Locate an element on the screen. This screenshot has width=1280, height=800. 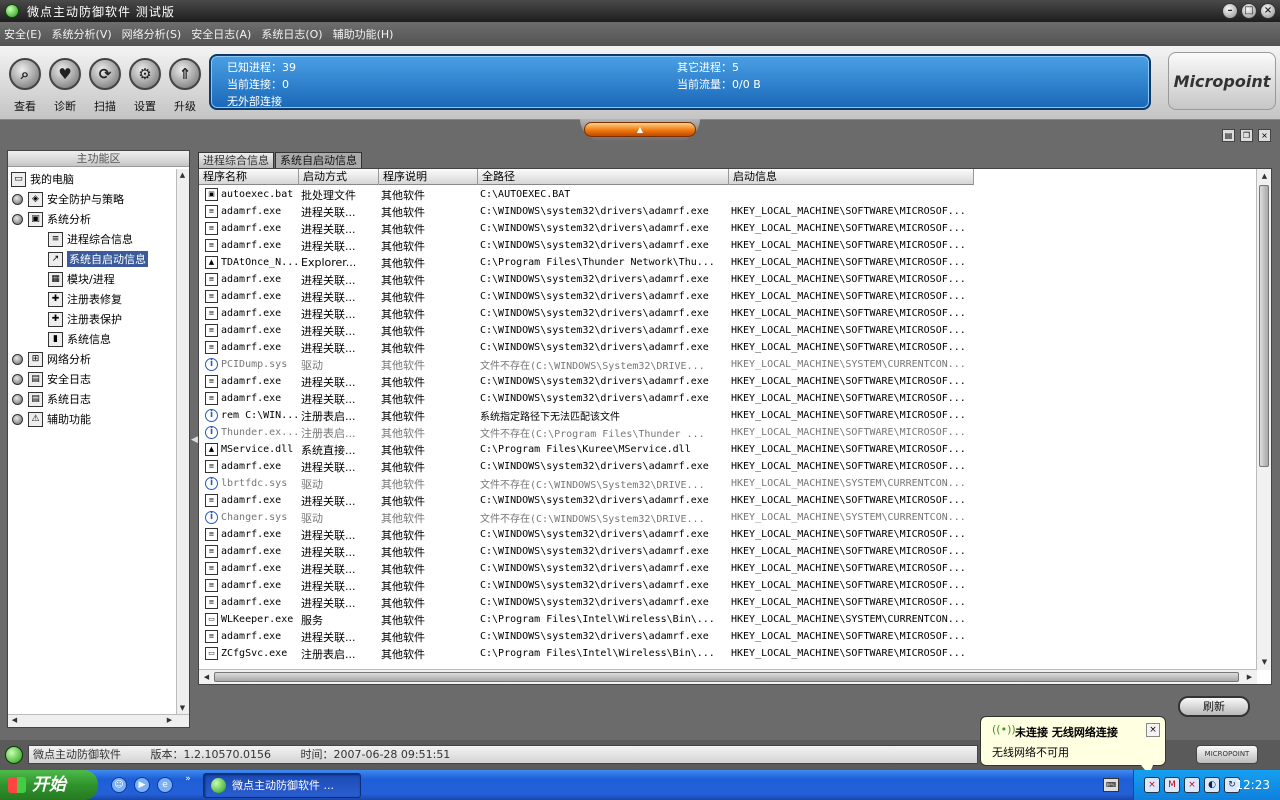
list-vertical-scrollbar: ▲ ▼ is located at coordinates (1263, 419).